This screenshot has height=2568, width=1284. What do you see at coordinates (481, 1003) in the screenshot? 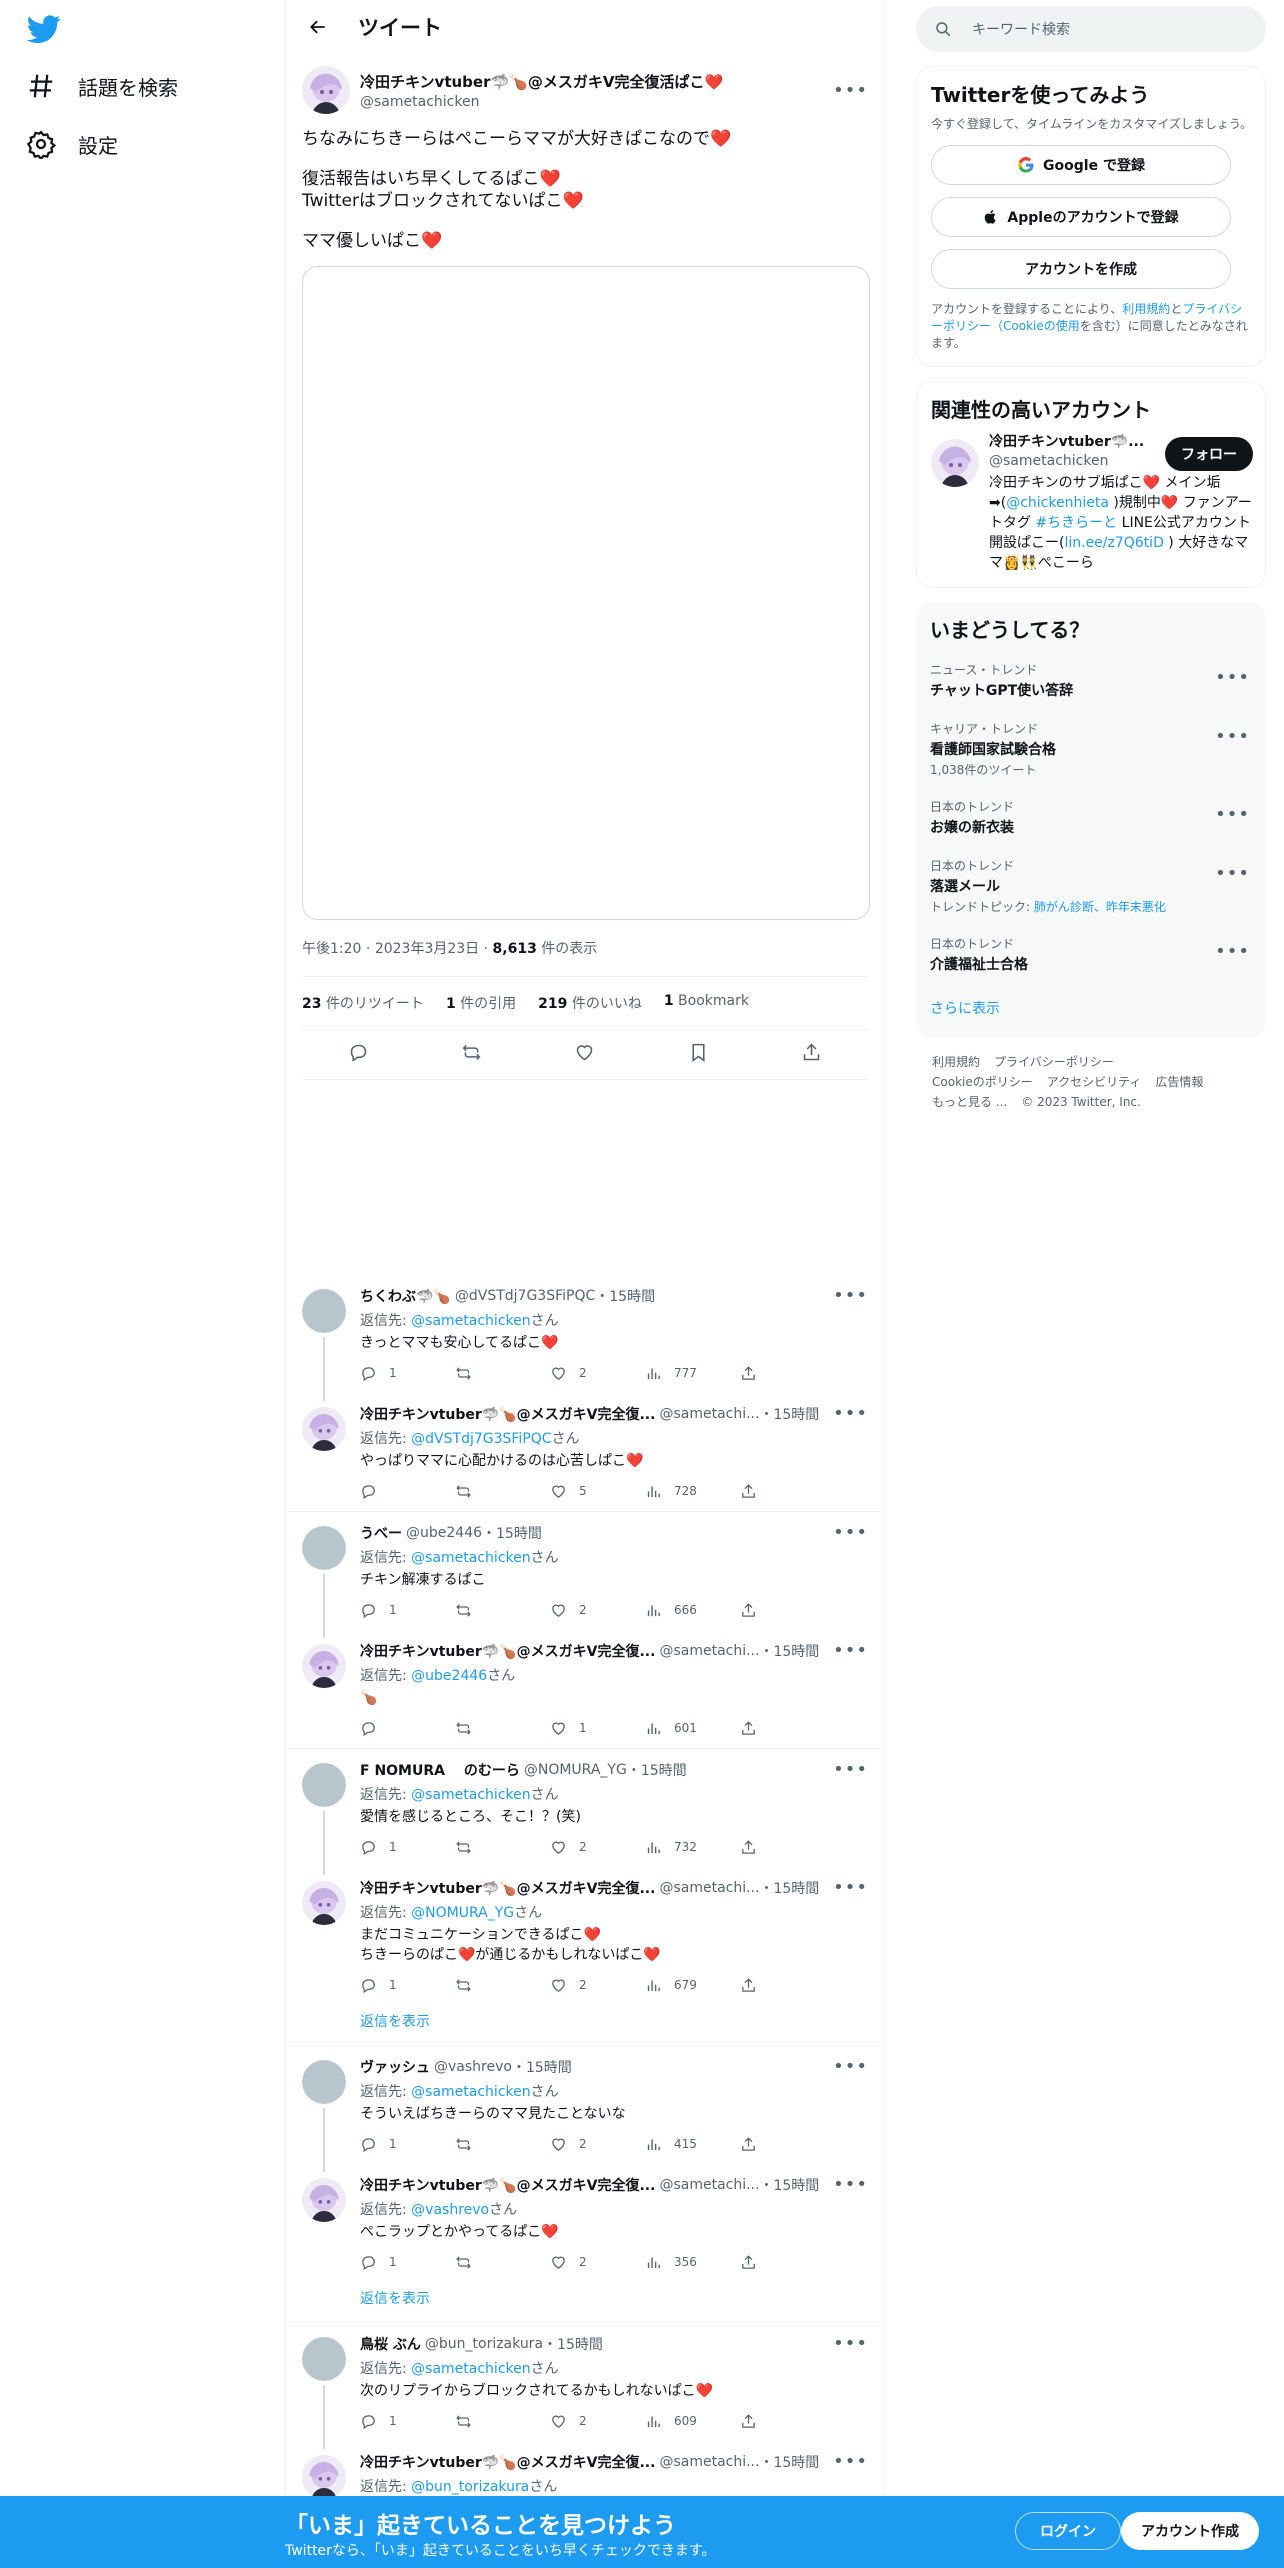
I see `quotes-stat: 1 件の引用` at bounding box center [481, 1003].